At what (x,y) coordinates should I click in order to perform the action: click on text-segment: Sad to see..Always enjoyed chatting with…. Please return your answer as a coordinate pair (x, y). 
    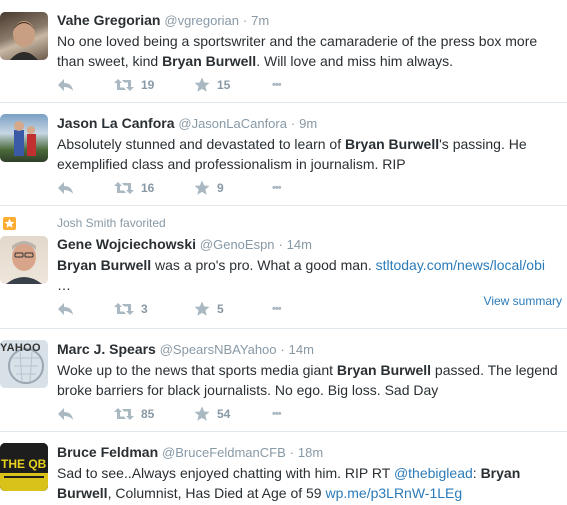
    Looking at the image, I should click on (225, 473).